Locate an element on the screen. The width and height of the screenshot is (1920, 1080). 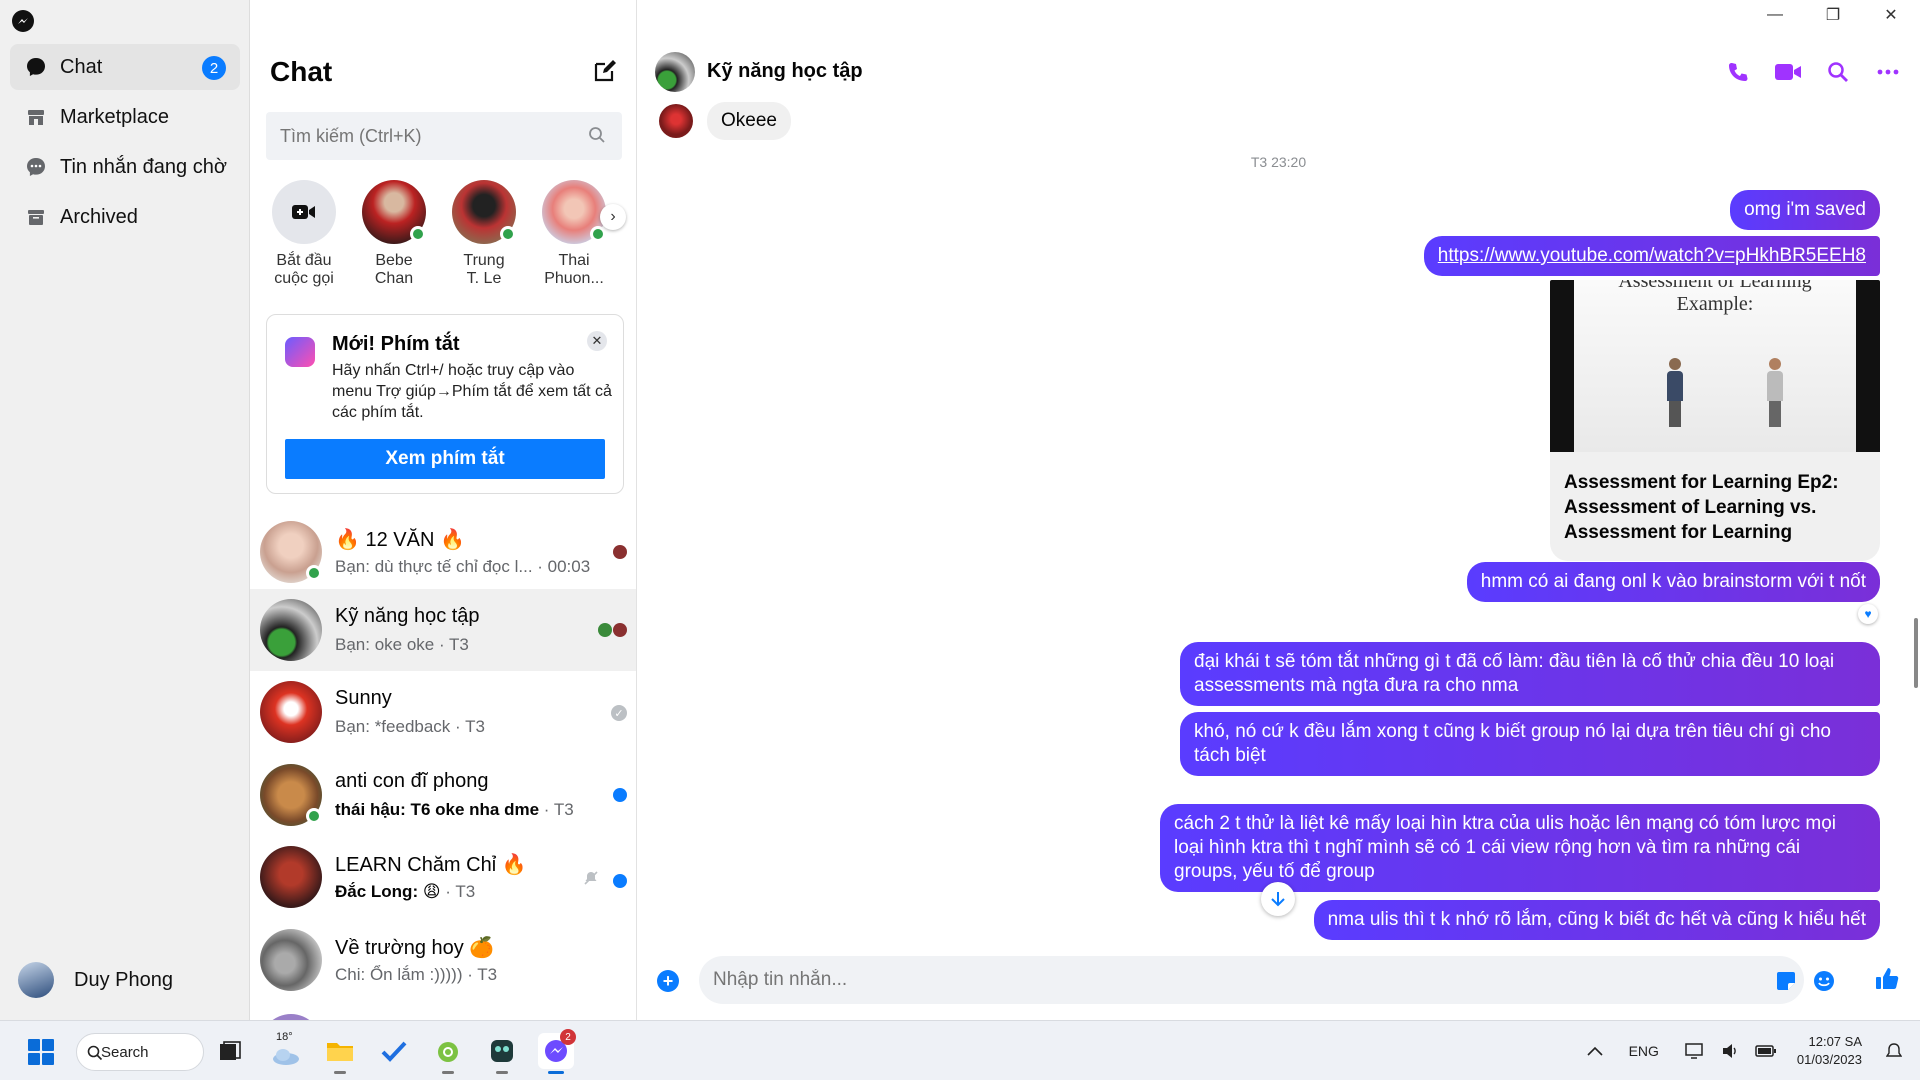
story-contact: Bebe Chan is located at coordinates (394, 234).